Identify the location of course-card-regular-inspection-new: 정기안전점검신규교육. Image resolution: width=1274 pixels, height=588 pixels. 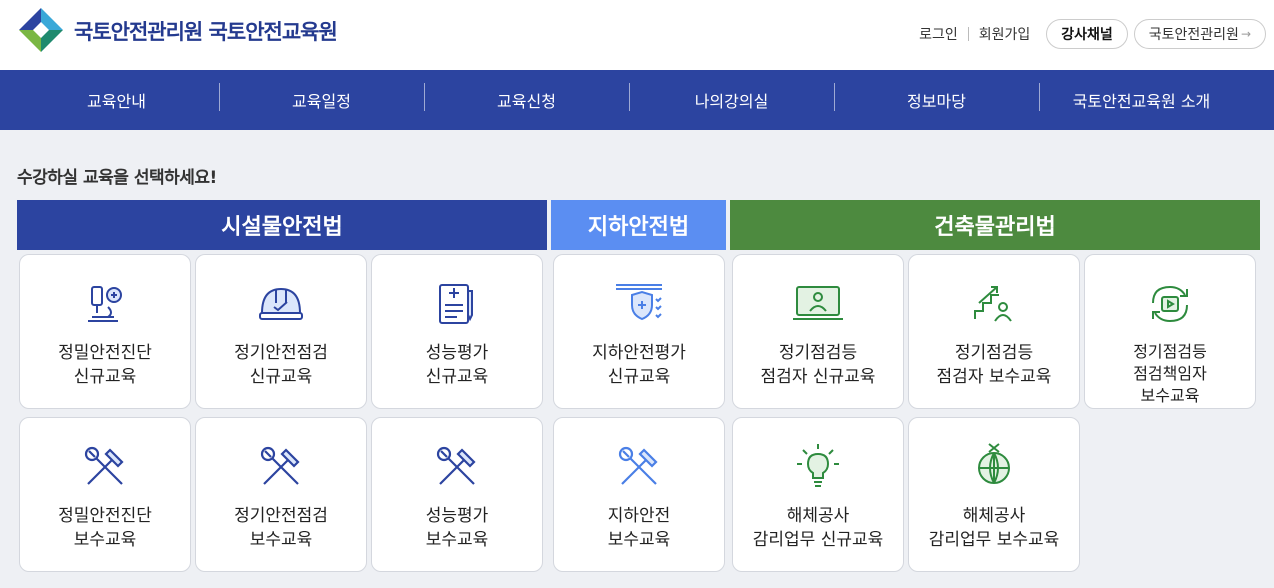
(281, 331).